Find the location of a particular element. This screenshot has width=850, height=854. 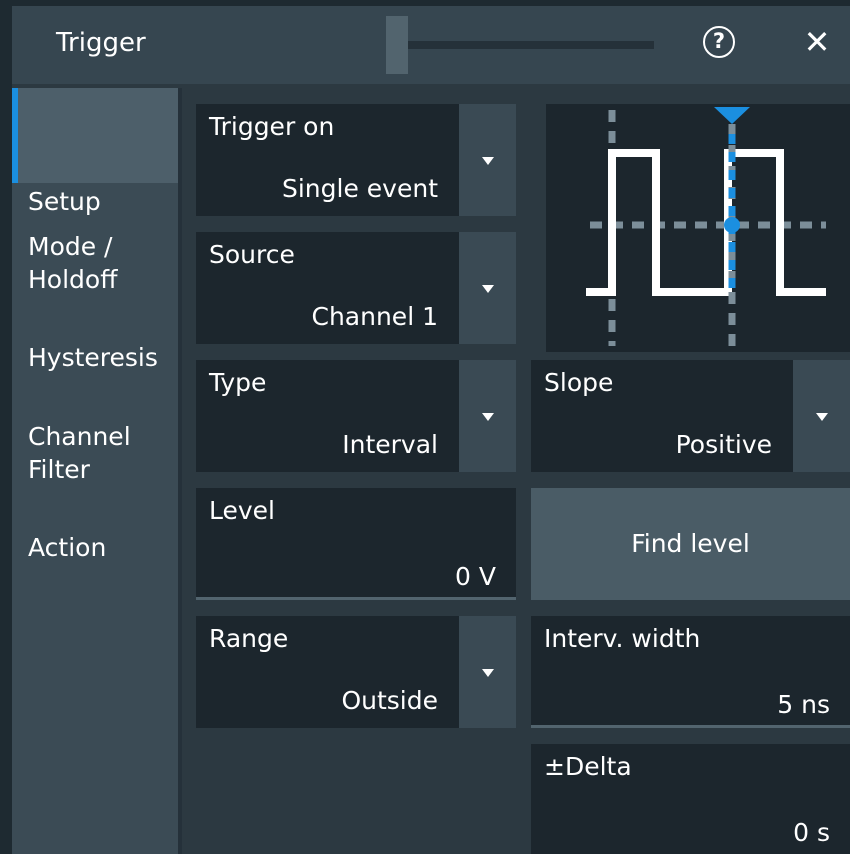

type-dropdown-button is located at coordinates (487, 416).